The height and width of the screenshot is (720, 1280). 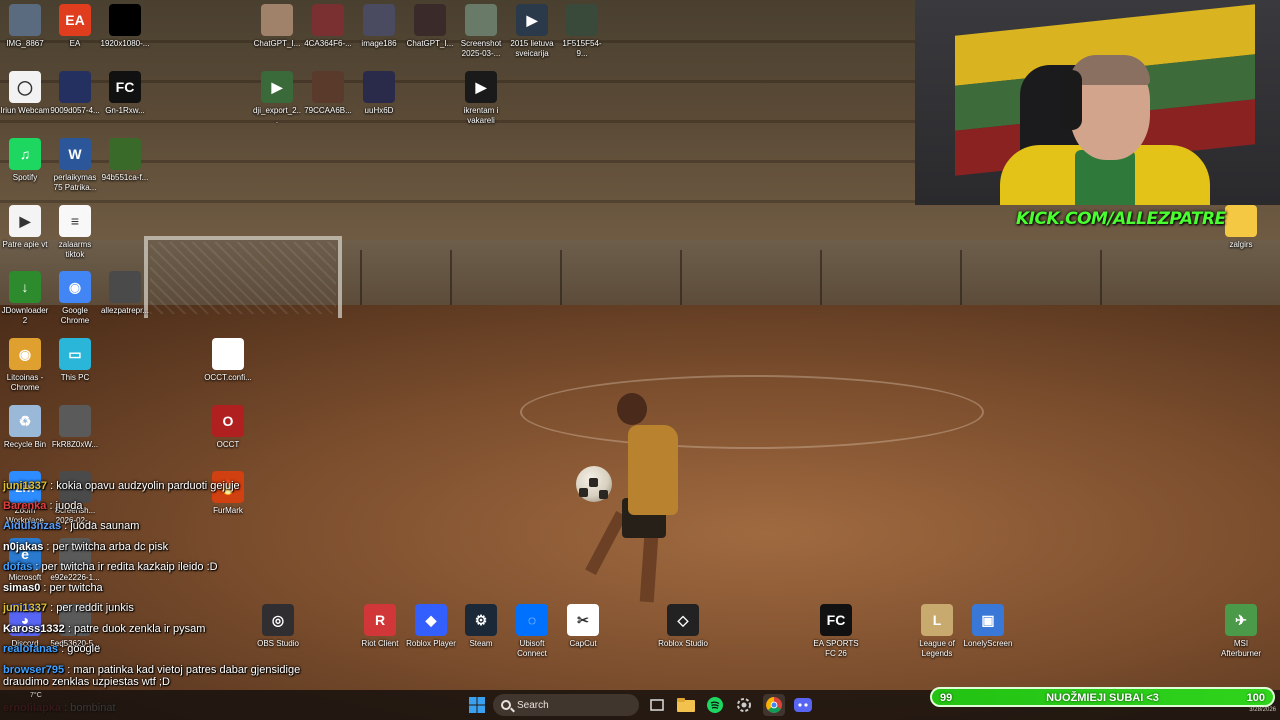 What do you see at coordinates (481, 626) in the screenshot?
I see `desktop-icon-steam: ⚙ Steam` at bounding box center [481, 626].